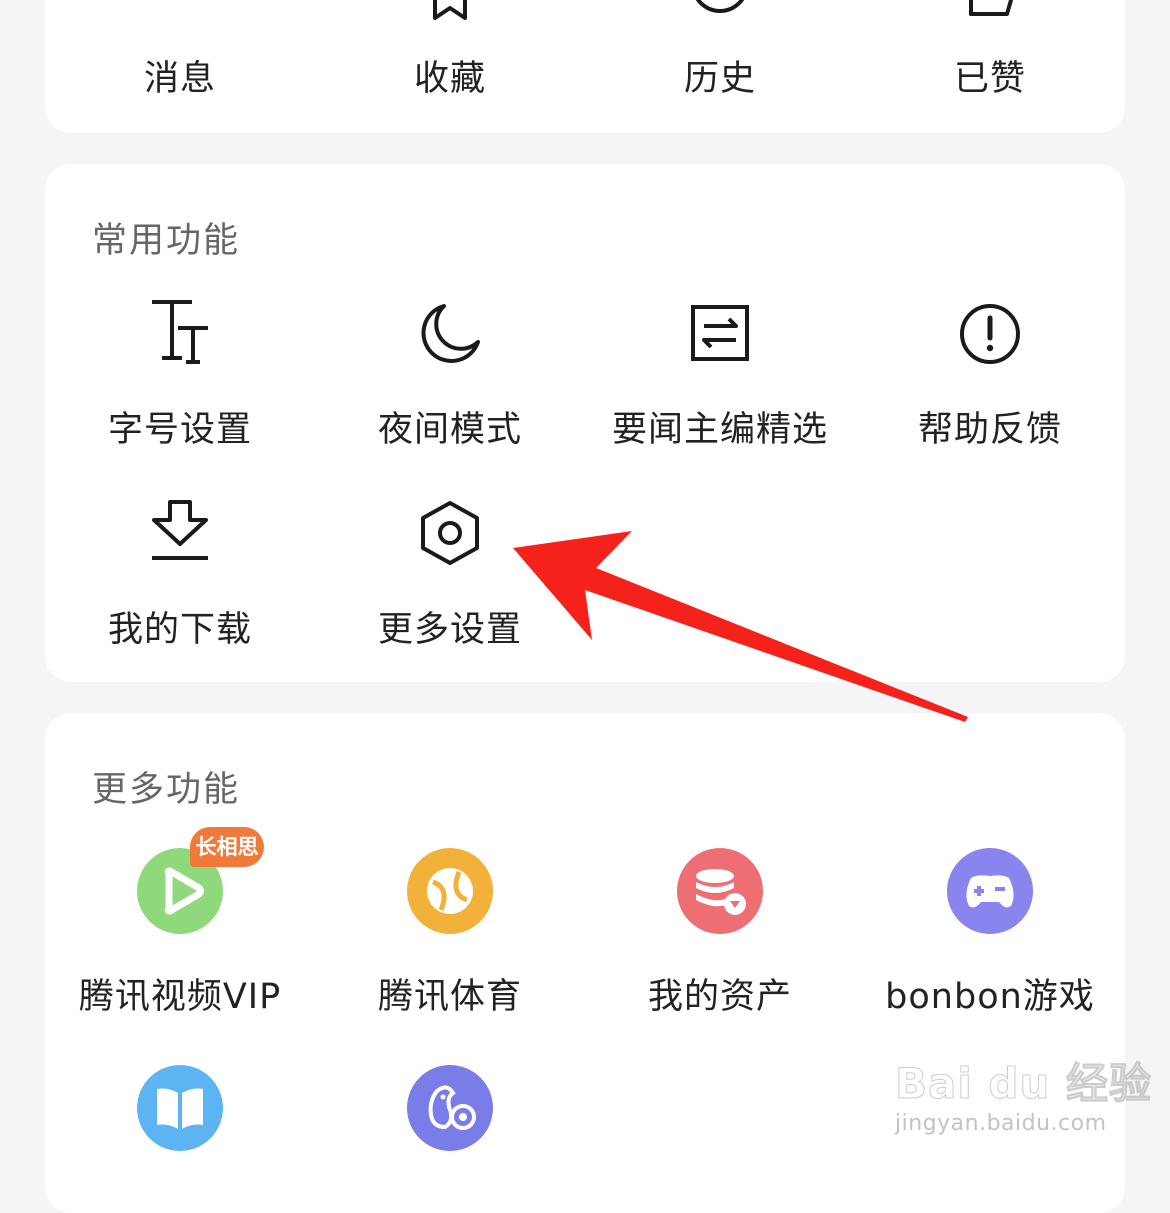 The height and width of the screenshot is (1213, 1170). What do you see at coordinates (740, 626) in the screenshot?
I see `annotation-arrow` at bounding box center [740, 626].